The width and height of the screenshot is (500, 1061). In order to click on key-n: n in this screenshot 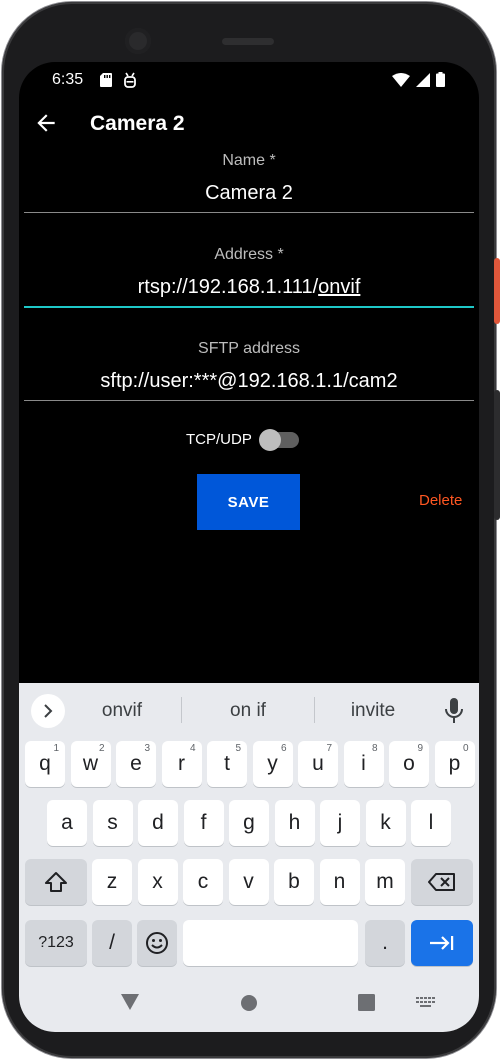, I will do `click(339, 882)`.